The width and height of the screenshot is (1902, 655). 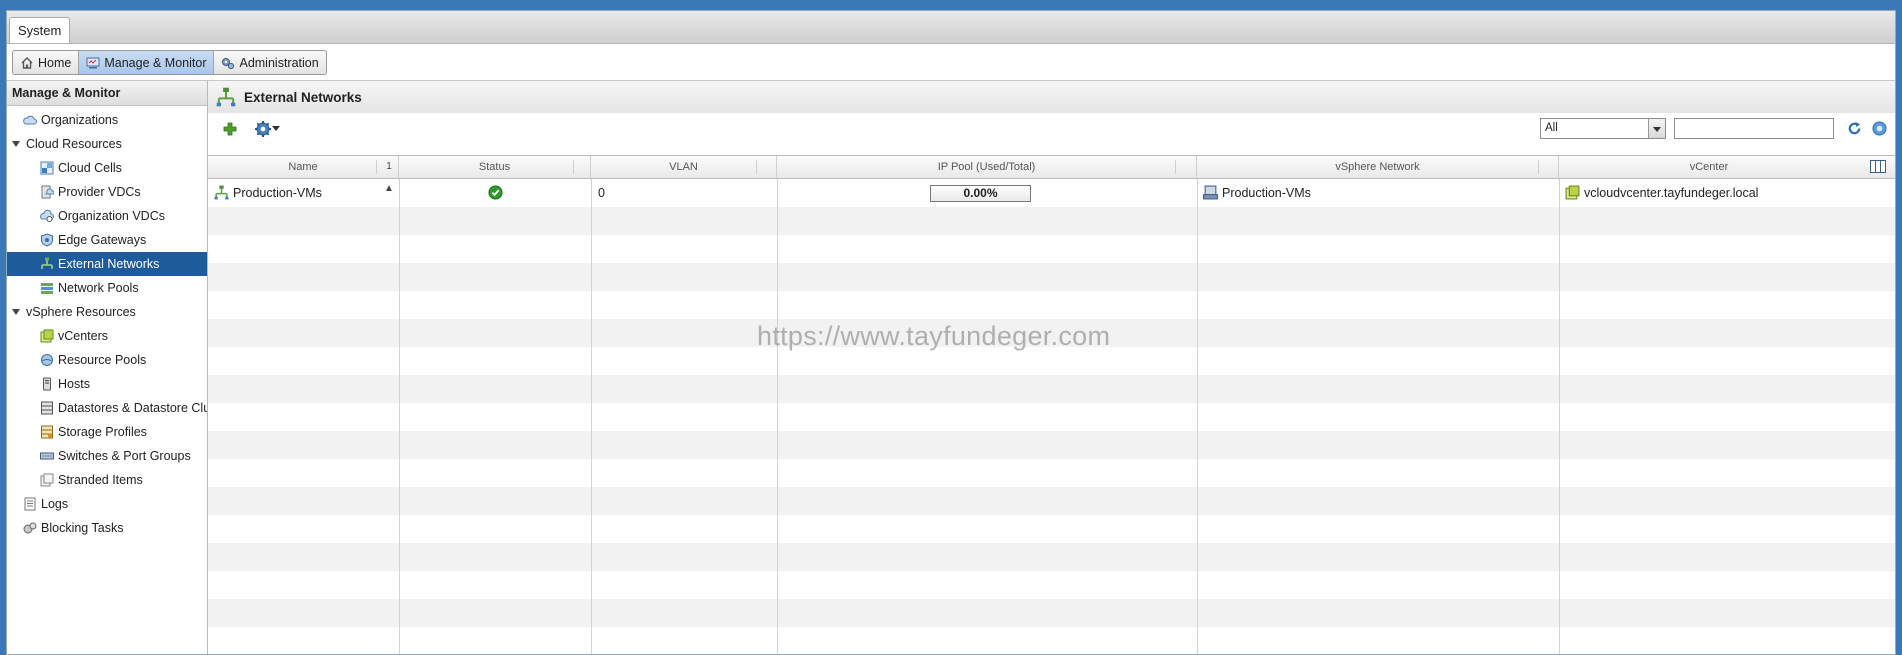 I want to click on provider-vdc-icon, so click(x=47, y=192).